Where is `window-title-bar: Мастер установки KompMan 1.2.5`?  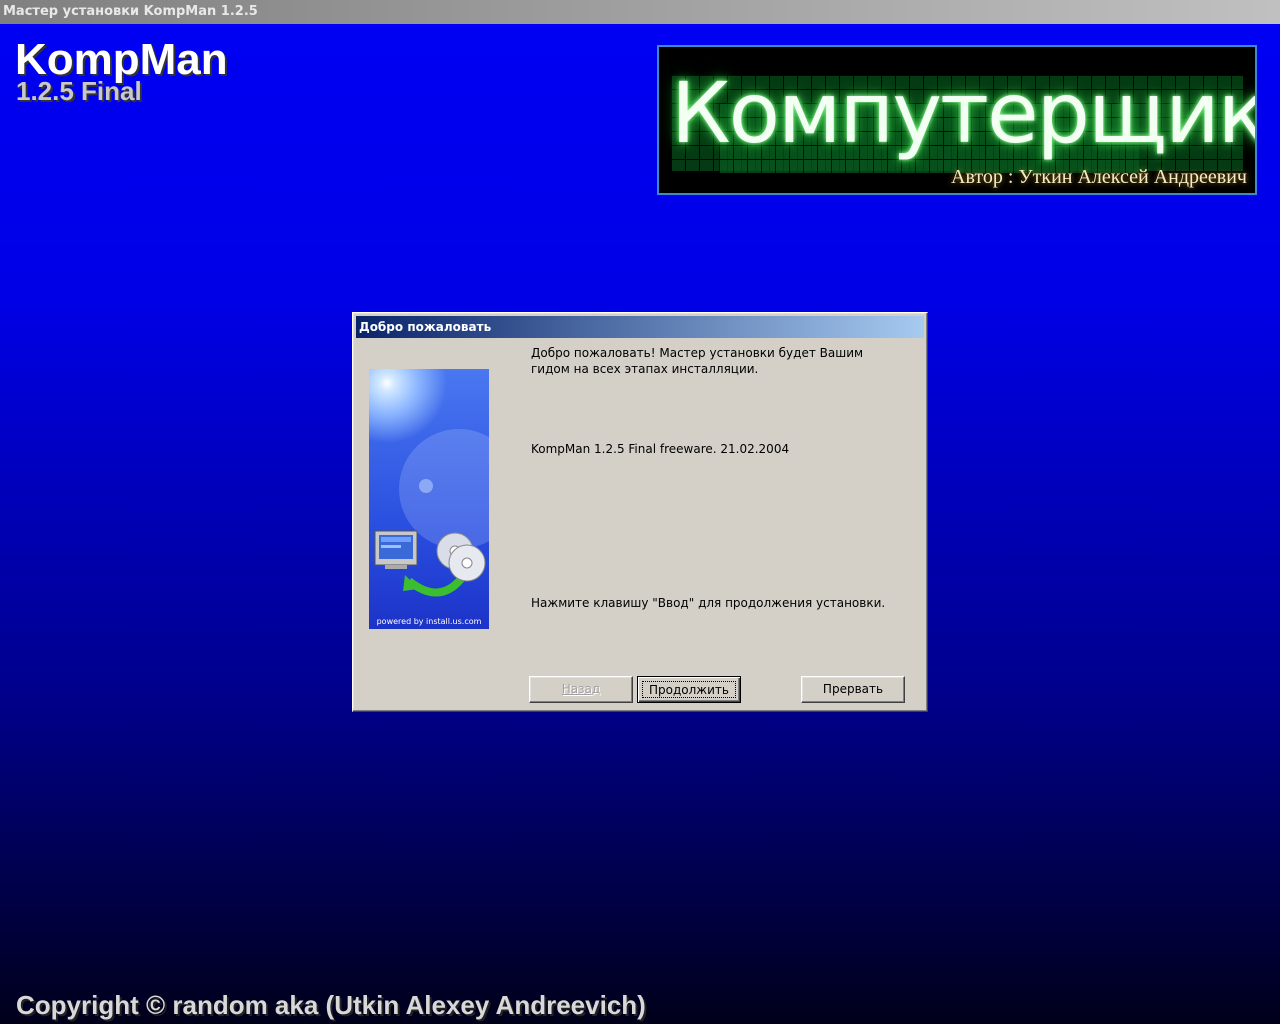
window-title-bar: Мастер установки KompMan 1.2.5 is located at coordinates (640, 12).